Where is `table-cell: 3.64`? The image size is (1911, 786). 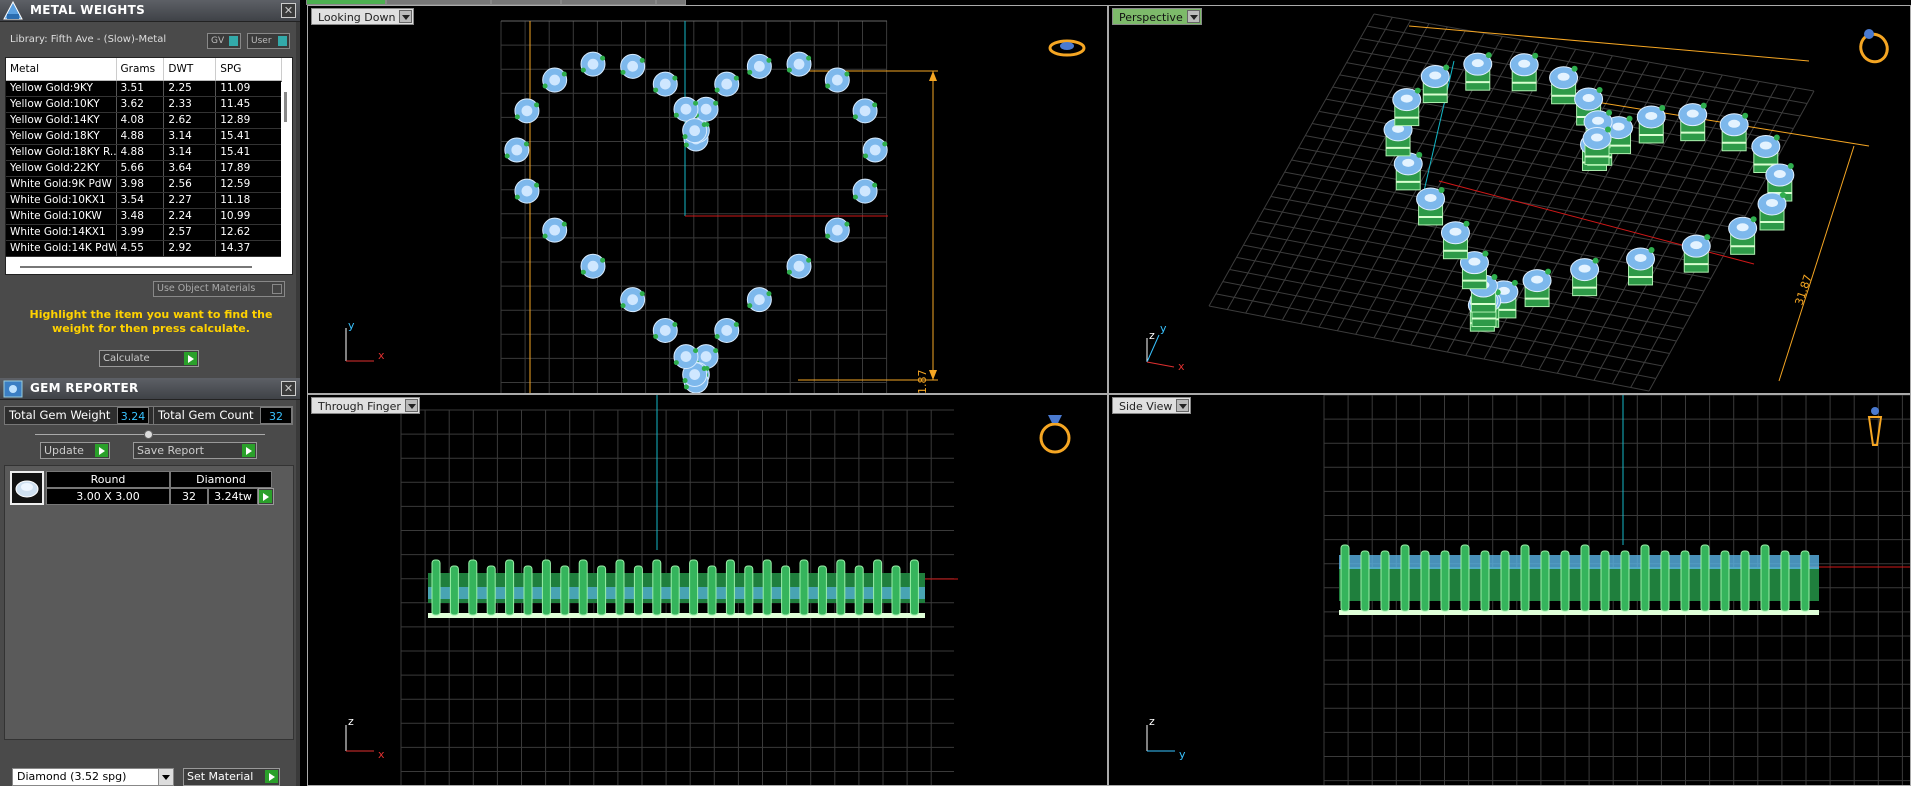 table-cell: 3.64 is located at coordinates (190, 168).